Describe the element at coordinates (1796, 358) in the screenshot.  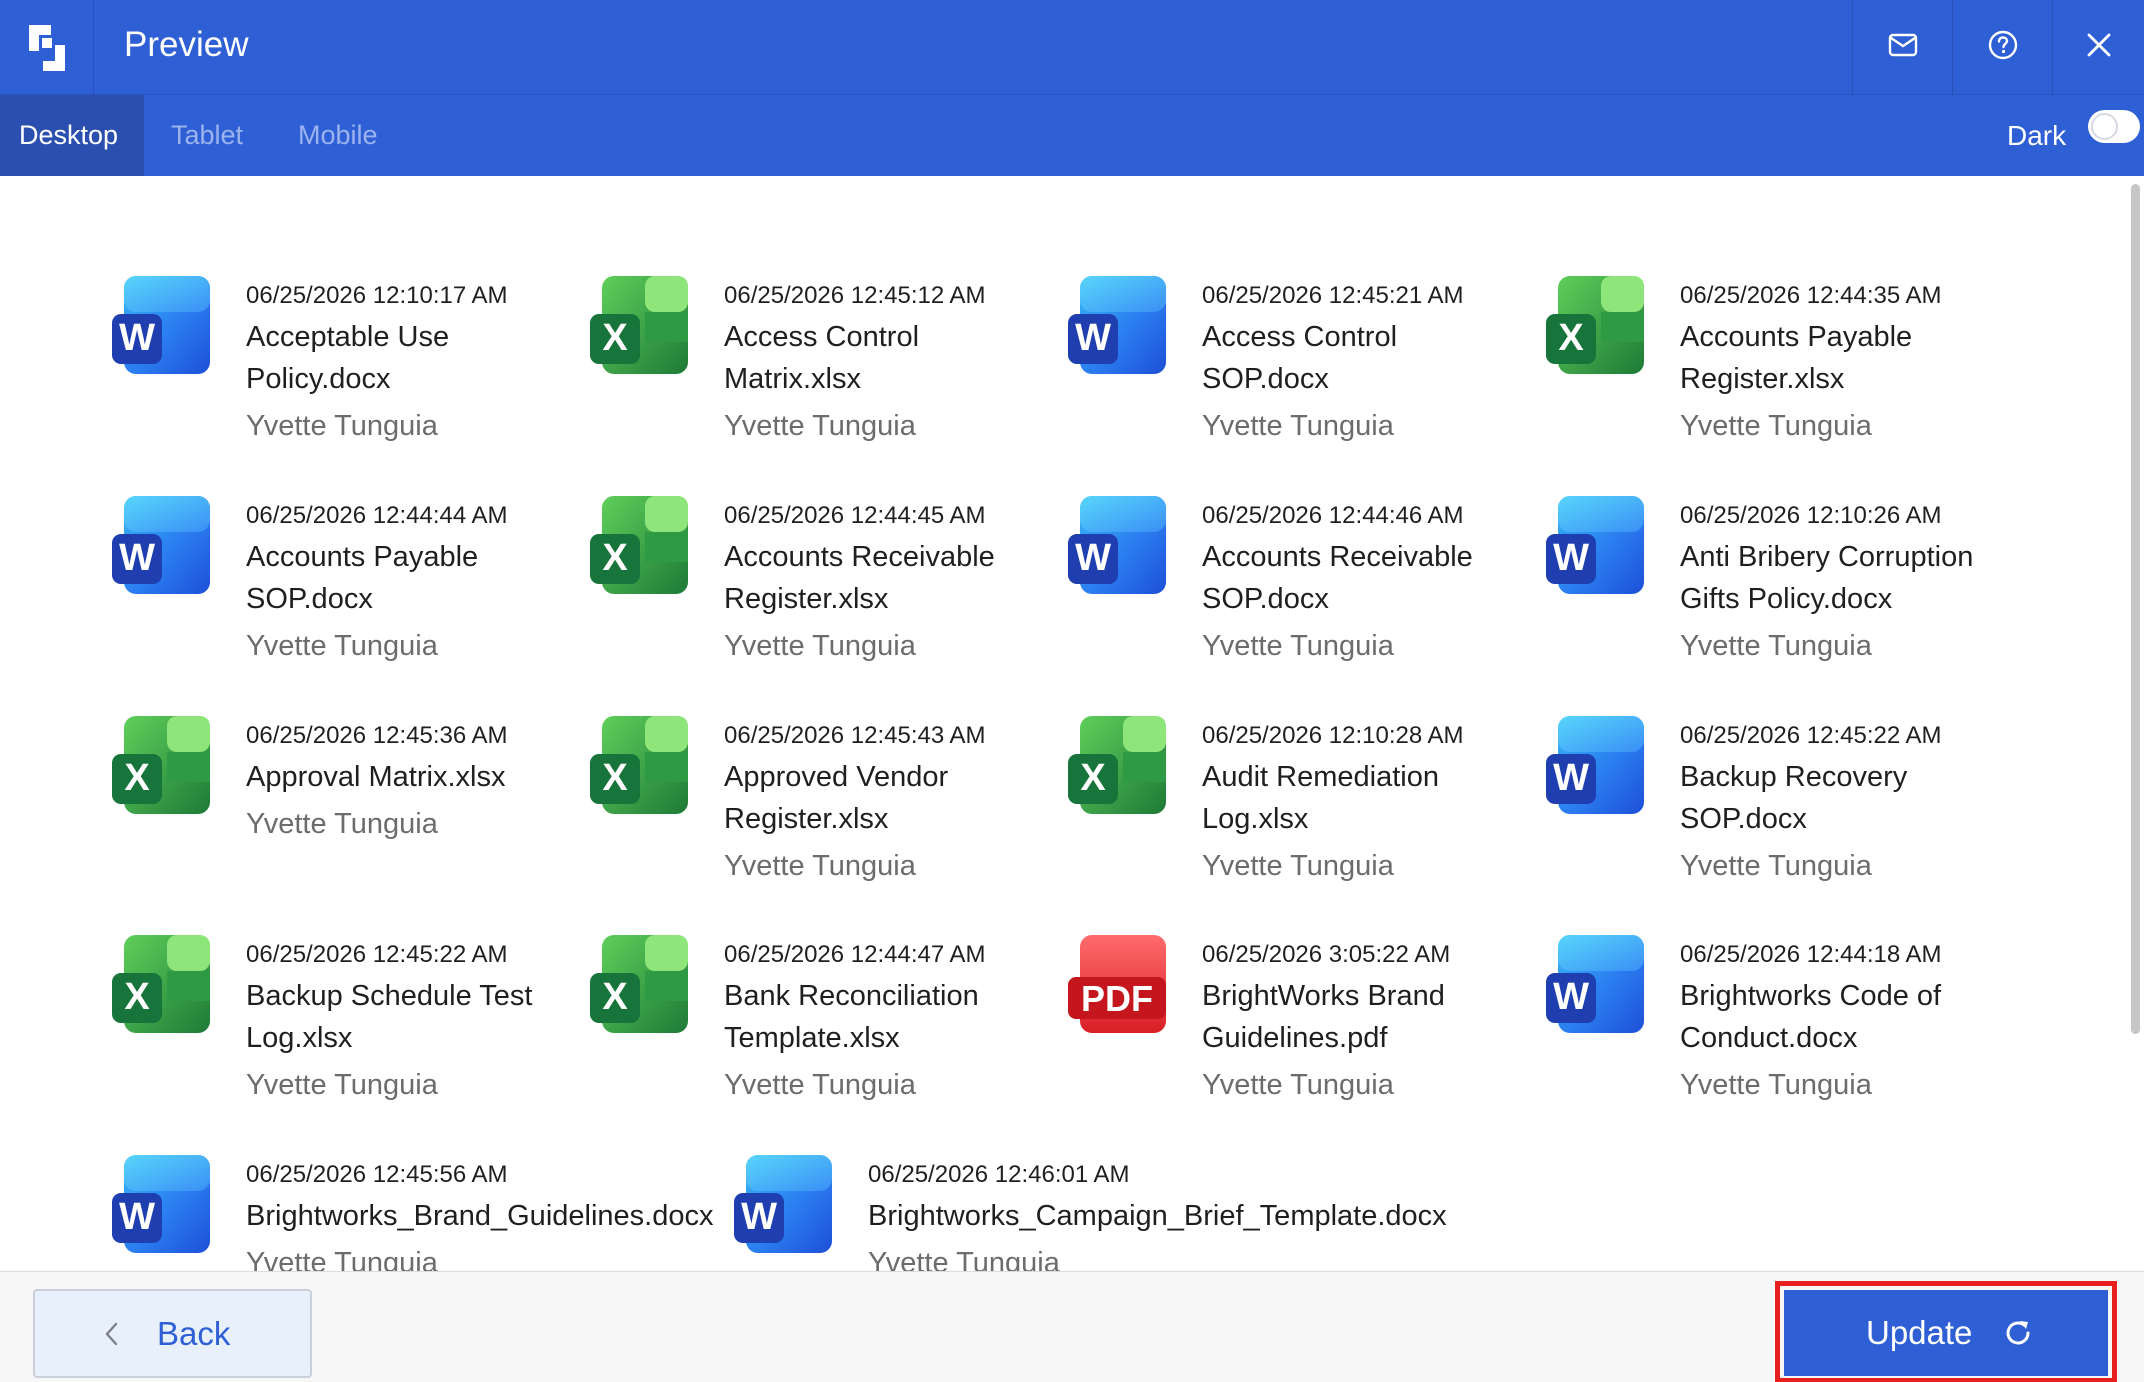
I see `file-name: Accounts Payable Register.xlsx` at that location.